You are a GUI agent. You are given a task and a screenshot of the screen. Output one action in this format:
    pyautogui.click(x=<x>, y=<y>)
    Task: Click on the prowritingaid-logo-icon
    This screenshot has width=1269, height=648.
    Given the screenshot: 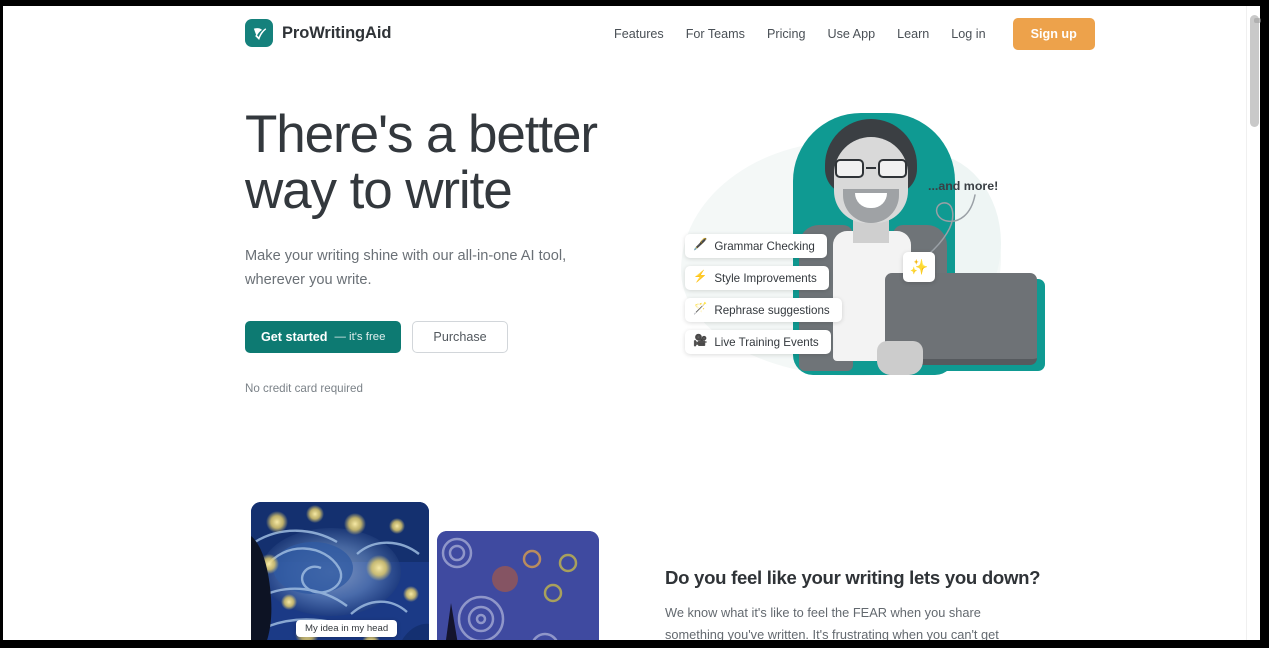 What is the action you would take?
    pyautogui.click(x=259, y=33)
    